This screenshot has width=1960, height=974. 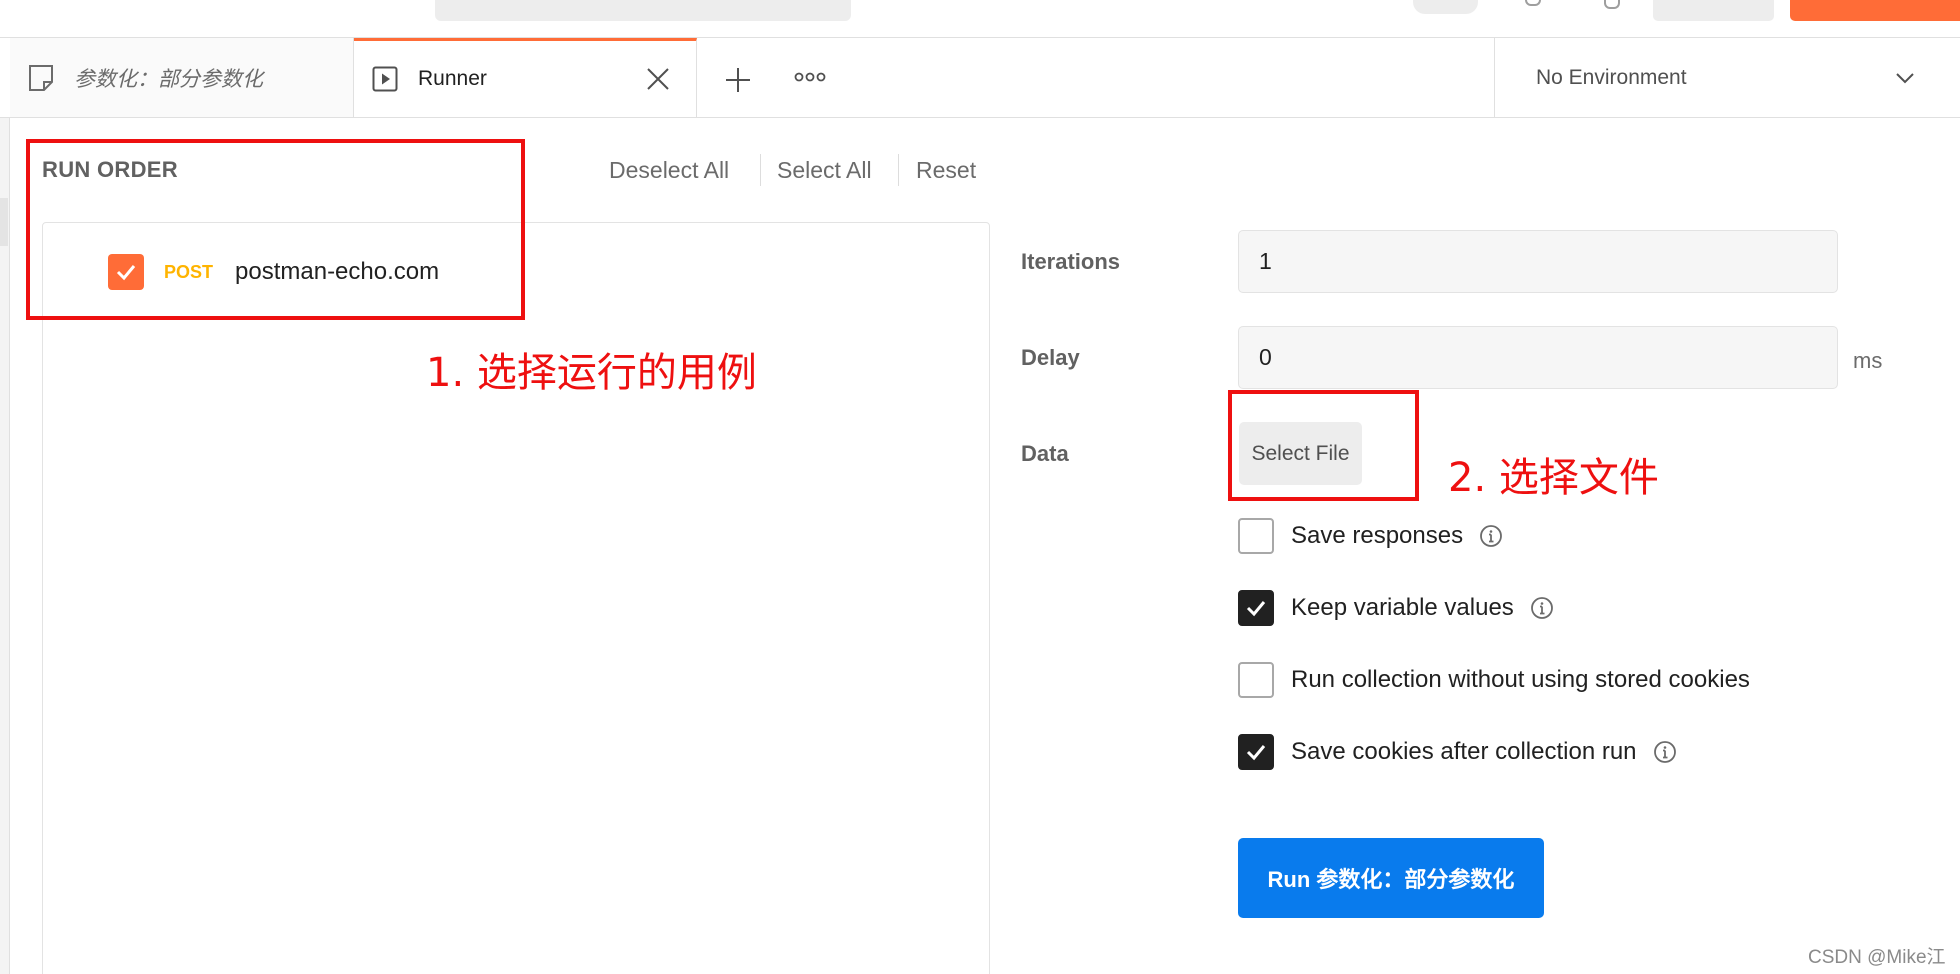 What do you see at coordinates (1611, 78) in the screenshot?
I see `environment-selector: No Environment` at bounding box center [1611, 78].